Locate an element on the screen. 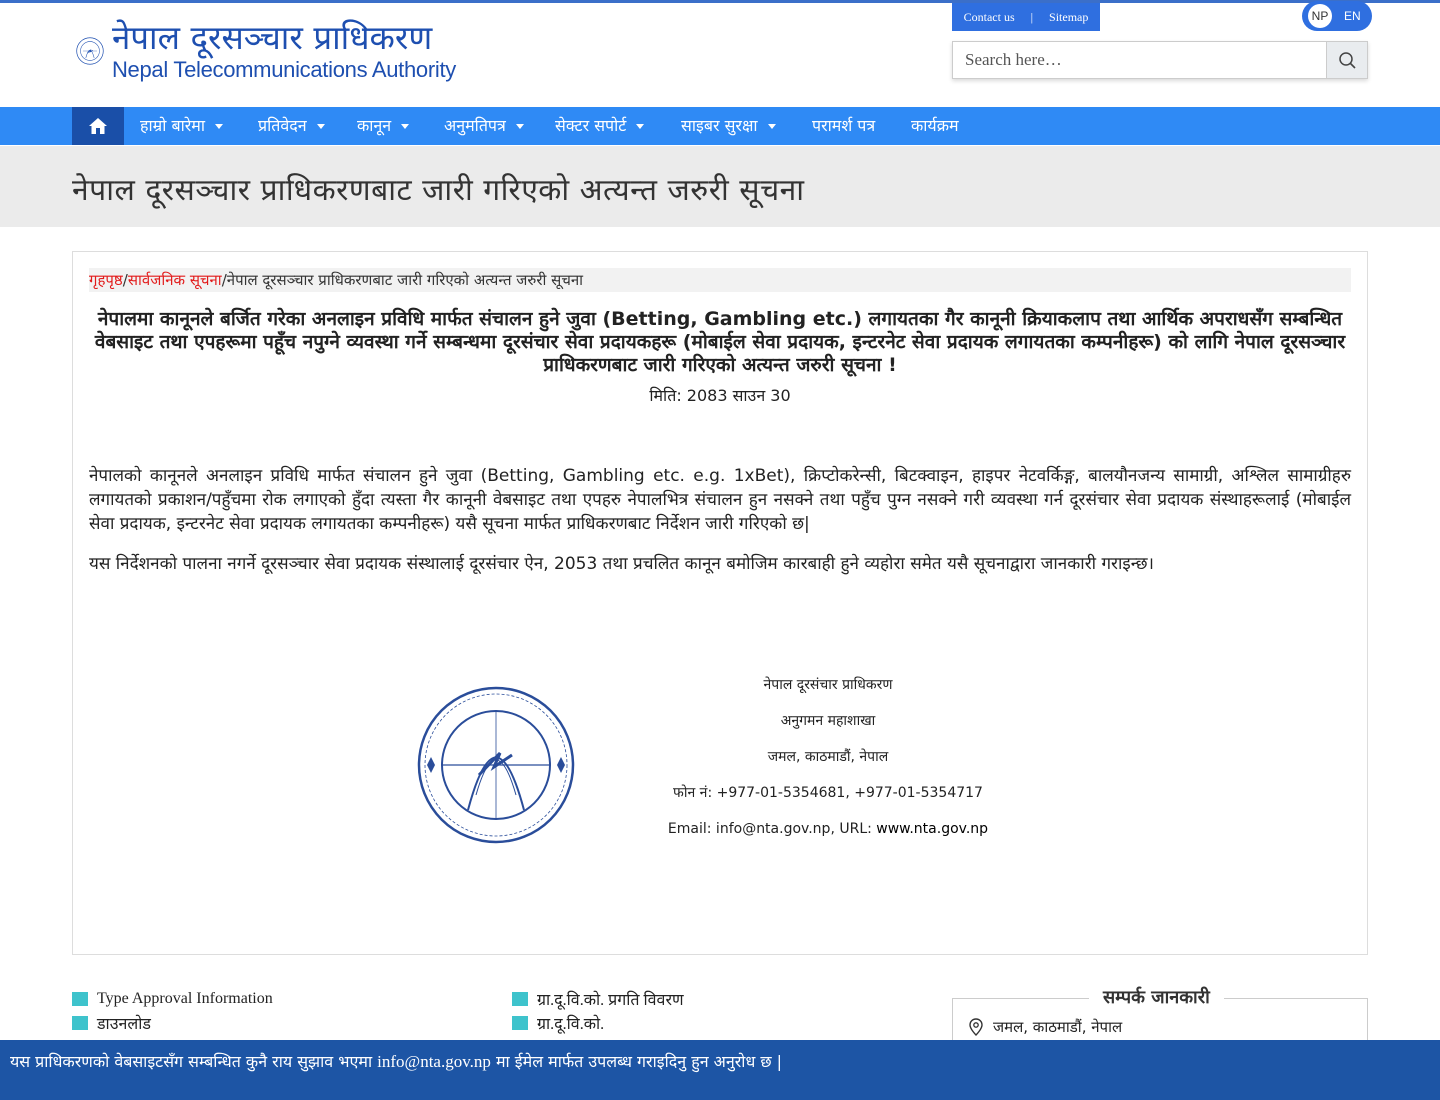 This screenshot has height=1100, width=1440. search-button is located at coordinates (1346, 60).